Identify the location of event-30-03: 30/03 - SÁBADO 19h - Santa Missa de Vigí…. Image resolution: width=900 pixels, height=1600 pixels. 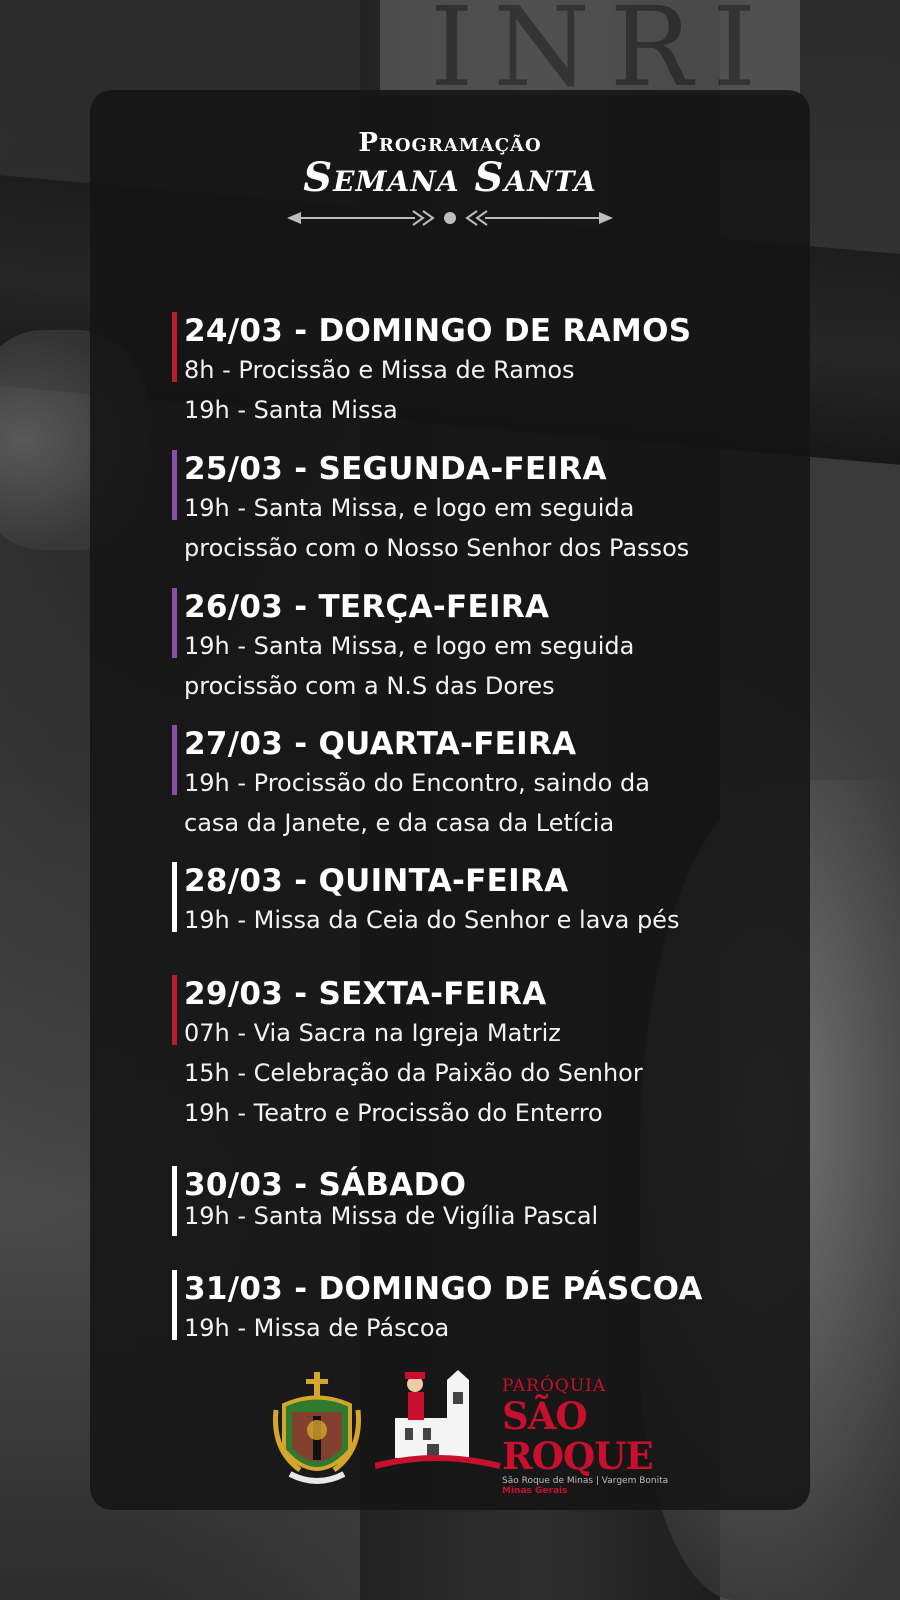
(472, 1201).